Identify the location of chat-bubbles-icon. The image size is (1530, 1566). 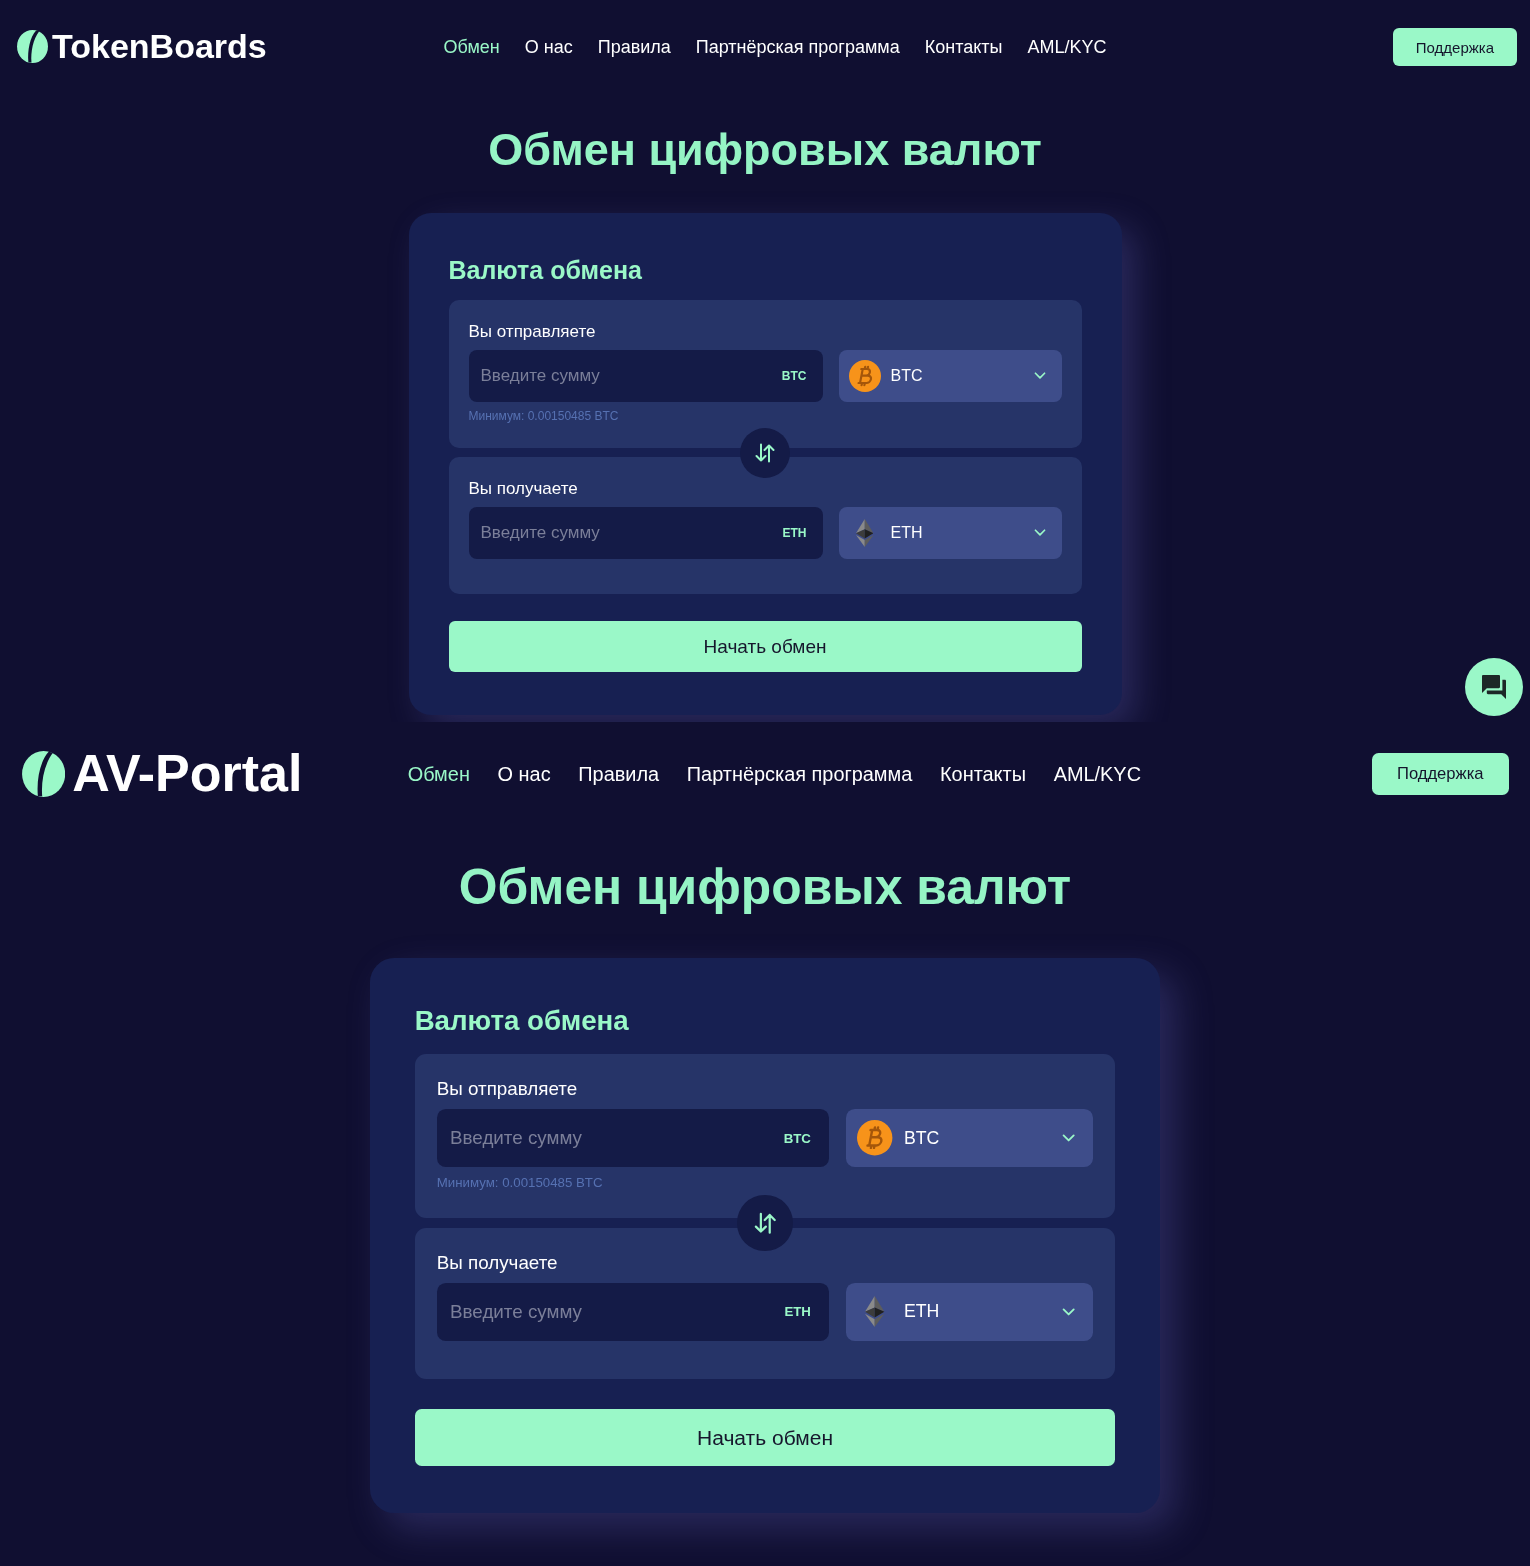
(1494, 687).